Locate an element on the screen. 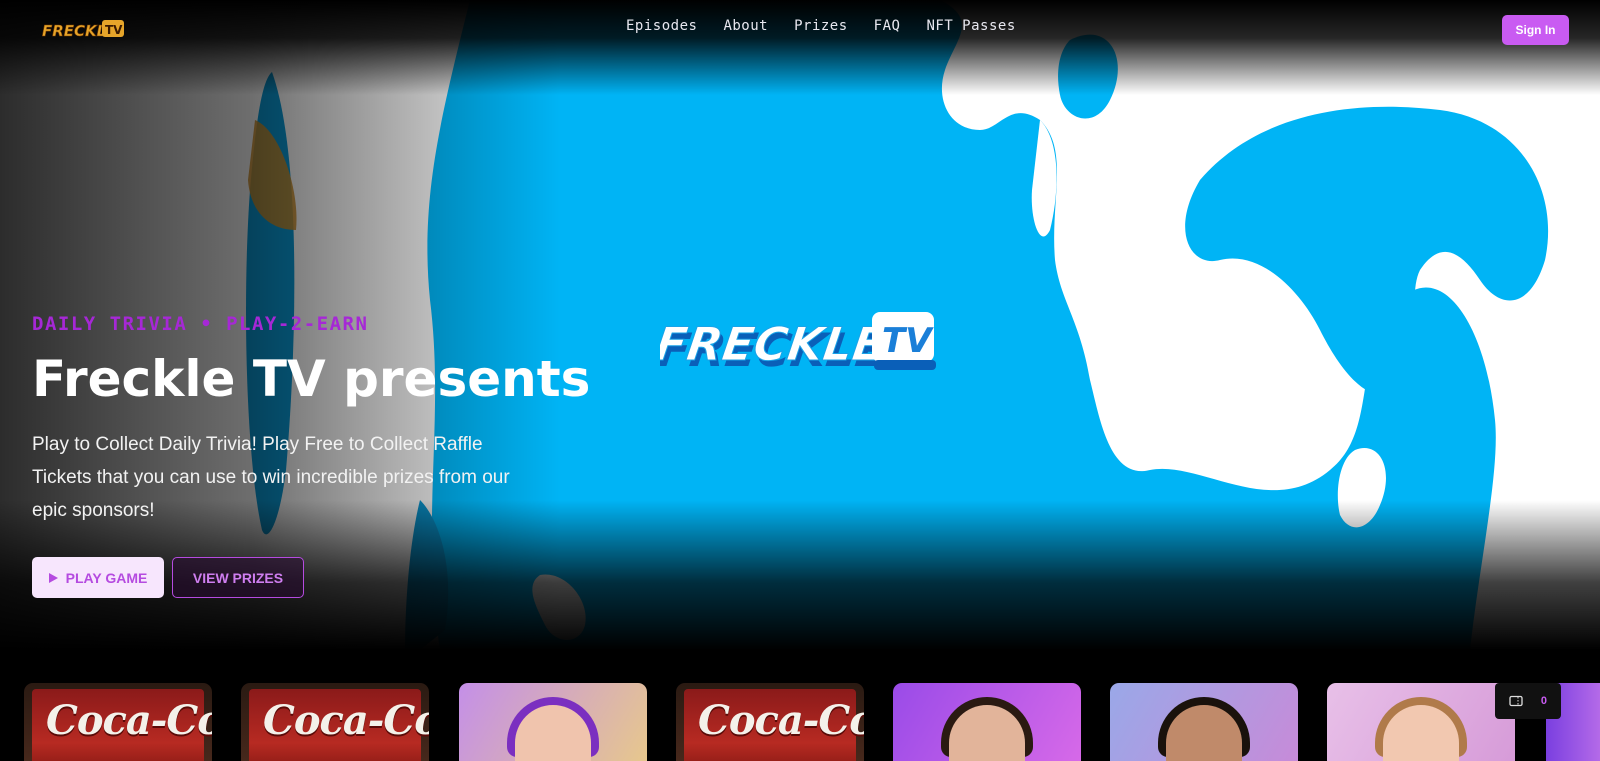  hero-video-logo: FRECKLE FRECKLE TV is located at coordinates (798, 344).